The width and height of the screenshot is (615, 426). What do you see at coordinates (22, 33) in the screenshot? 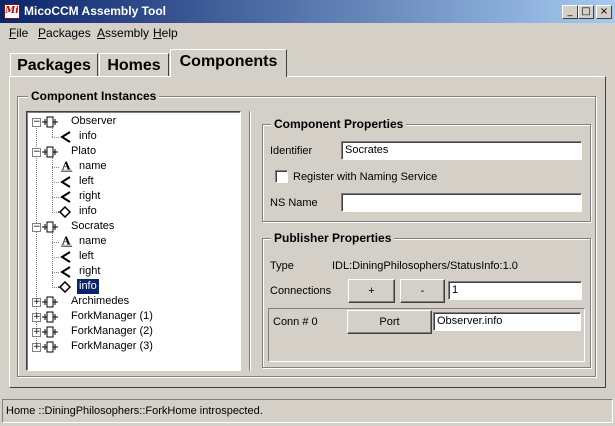
I see `menu-file-label: ile` at bounding box center [22, 33].